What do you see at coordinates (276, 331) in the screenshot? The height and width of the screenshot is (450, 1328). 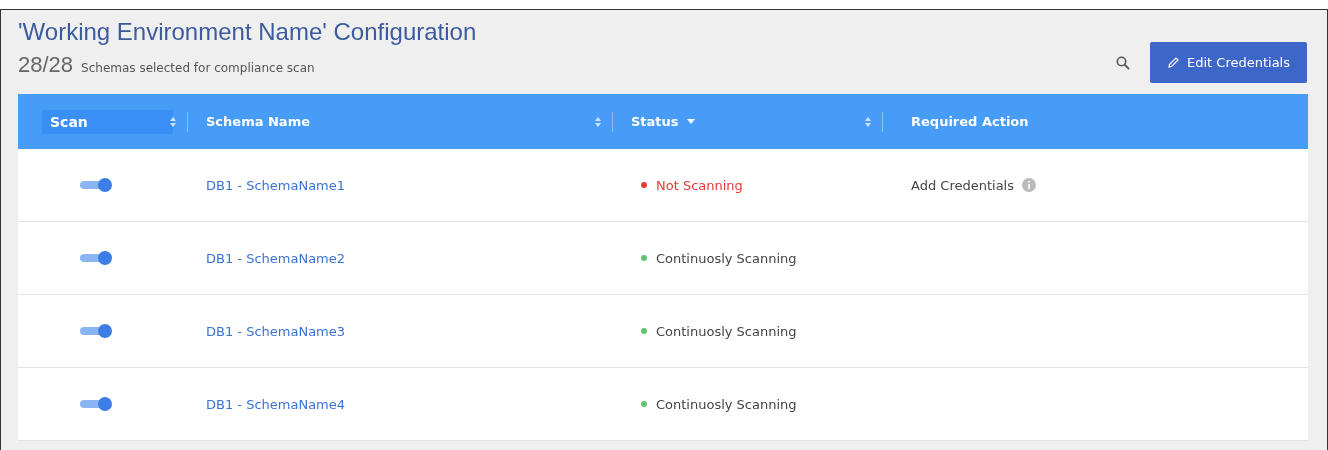 I see `schema-link: DB1 - SchemaName3` at bounding box center [276, 331].